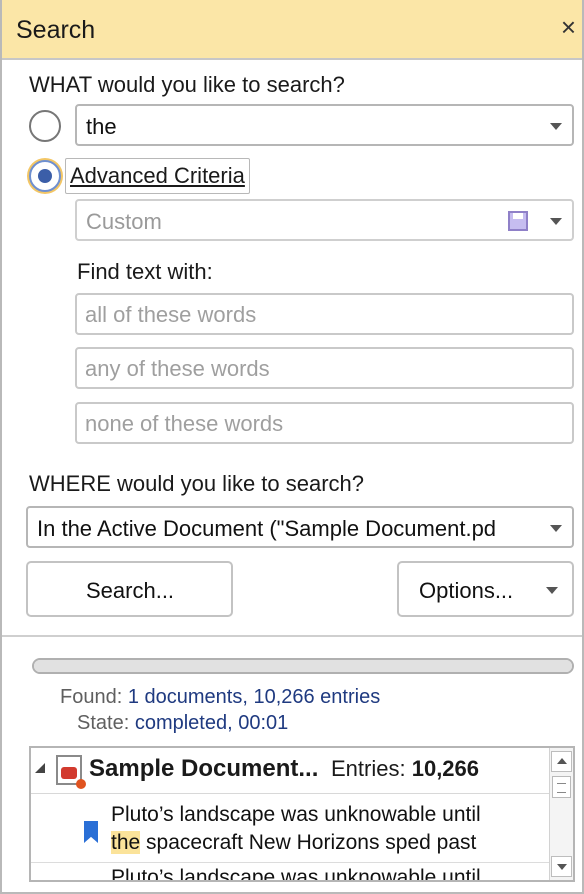  I want to click on panel-title: Search, so click(56, 30).